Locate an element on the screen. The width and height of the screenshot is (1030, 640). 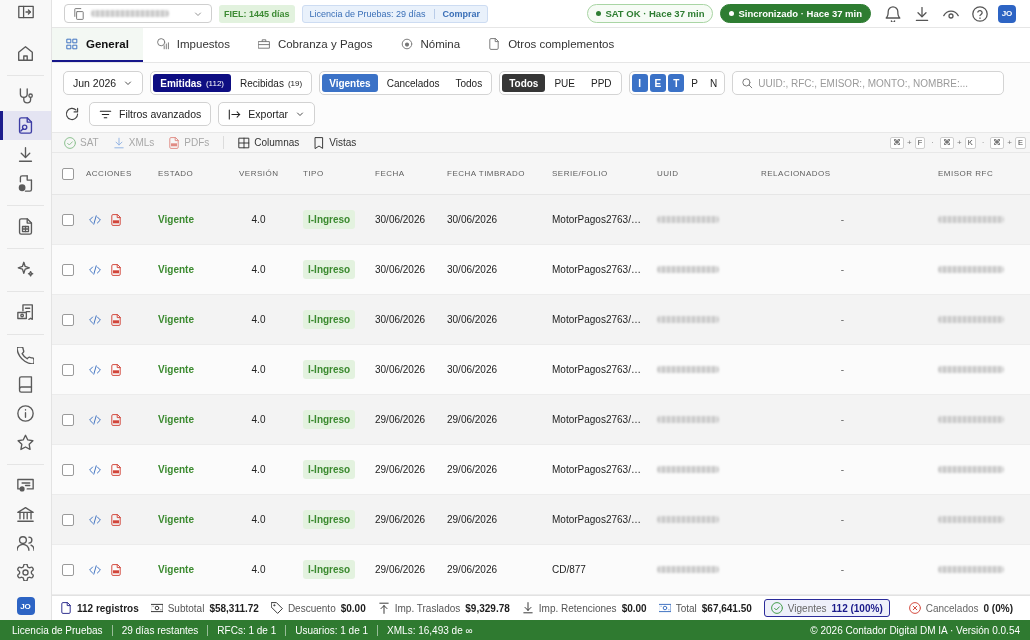
filter-toggle: E is located at coordinates (658, 83).